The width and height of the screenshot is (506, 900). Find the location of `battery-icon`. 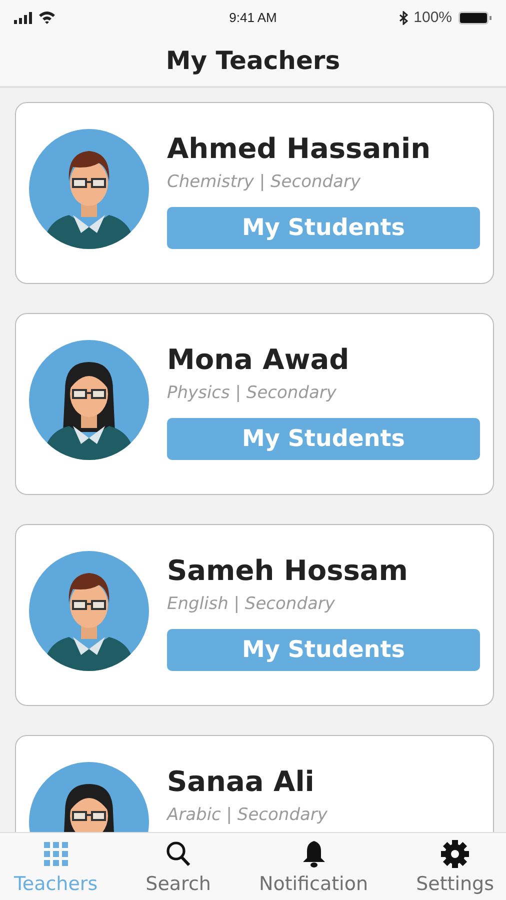

battery-icon is located at coordinates (475, 17).